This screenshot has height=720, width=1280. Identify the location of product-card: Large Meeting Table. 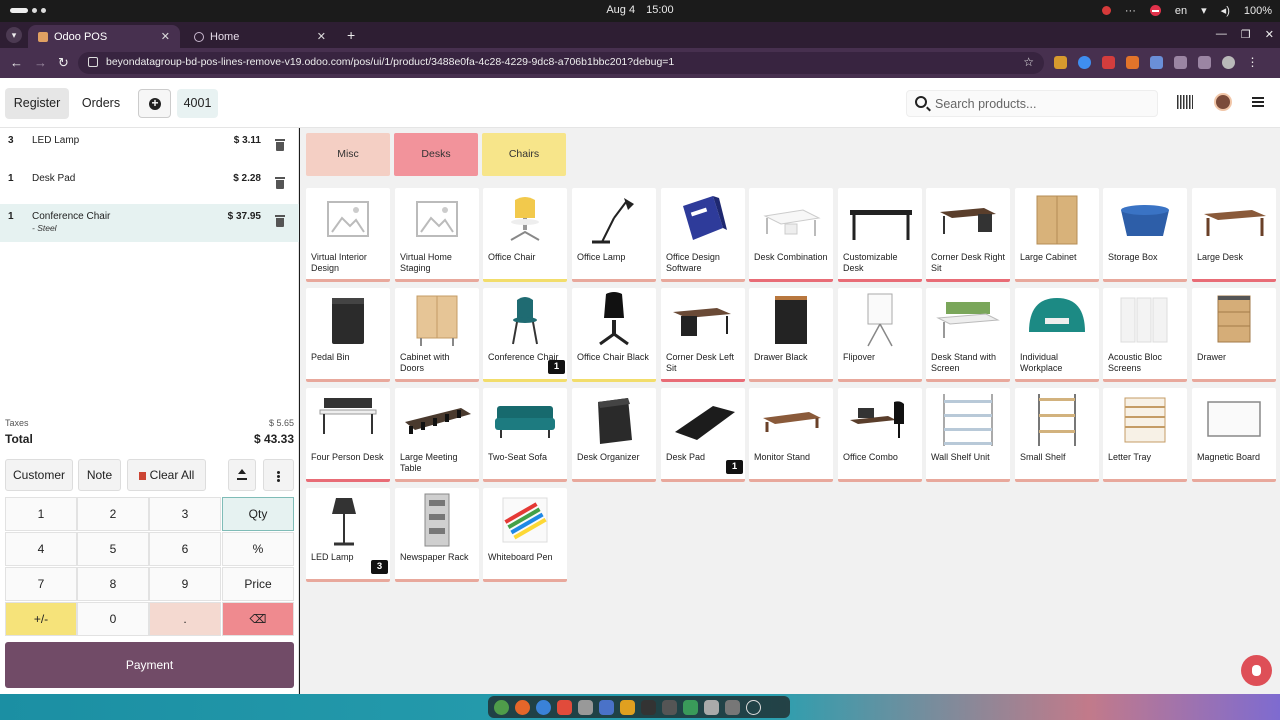
(437, 435).